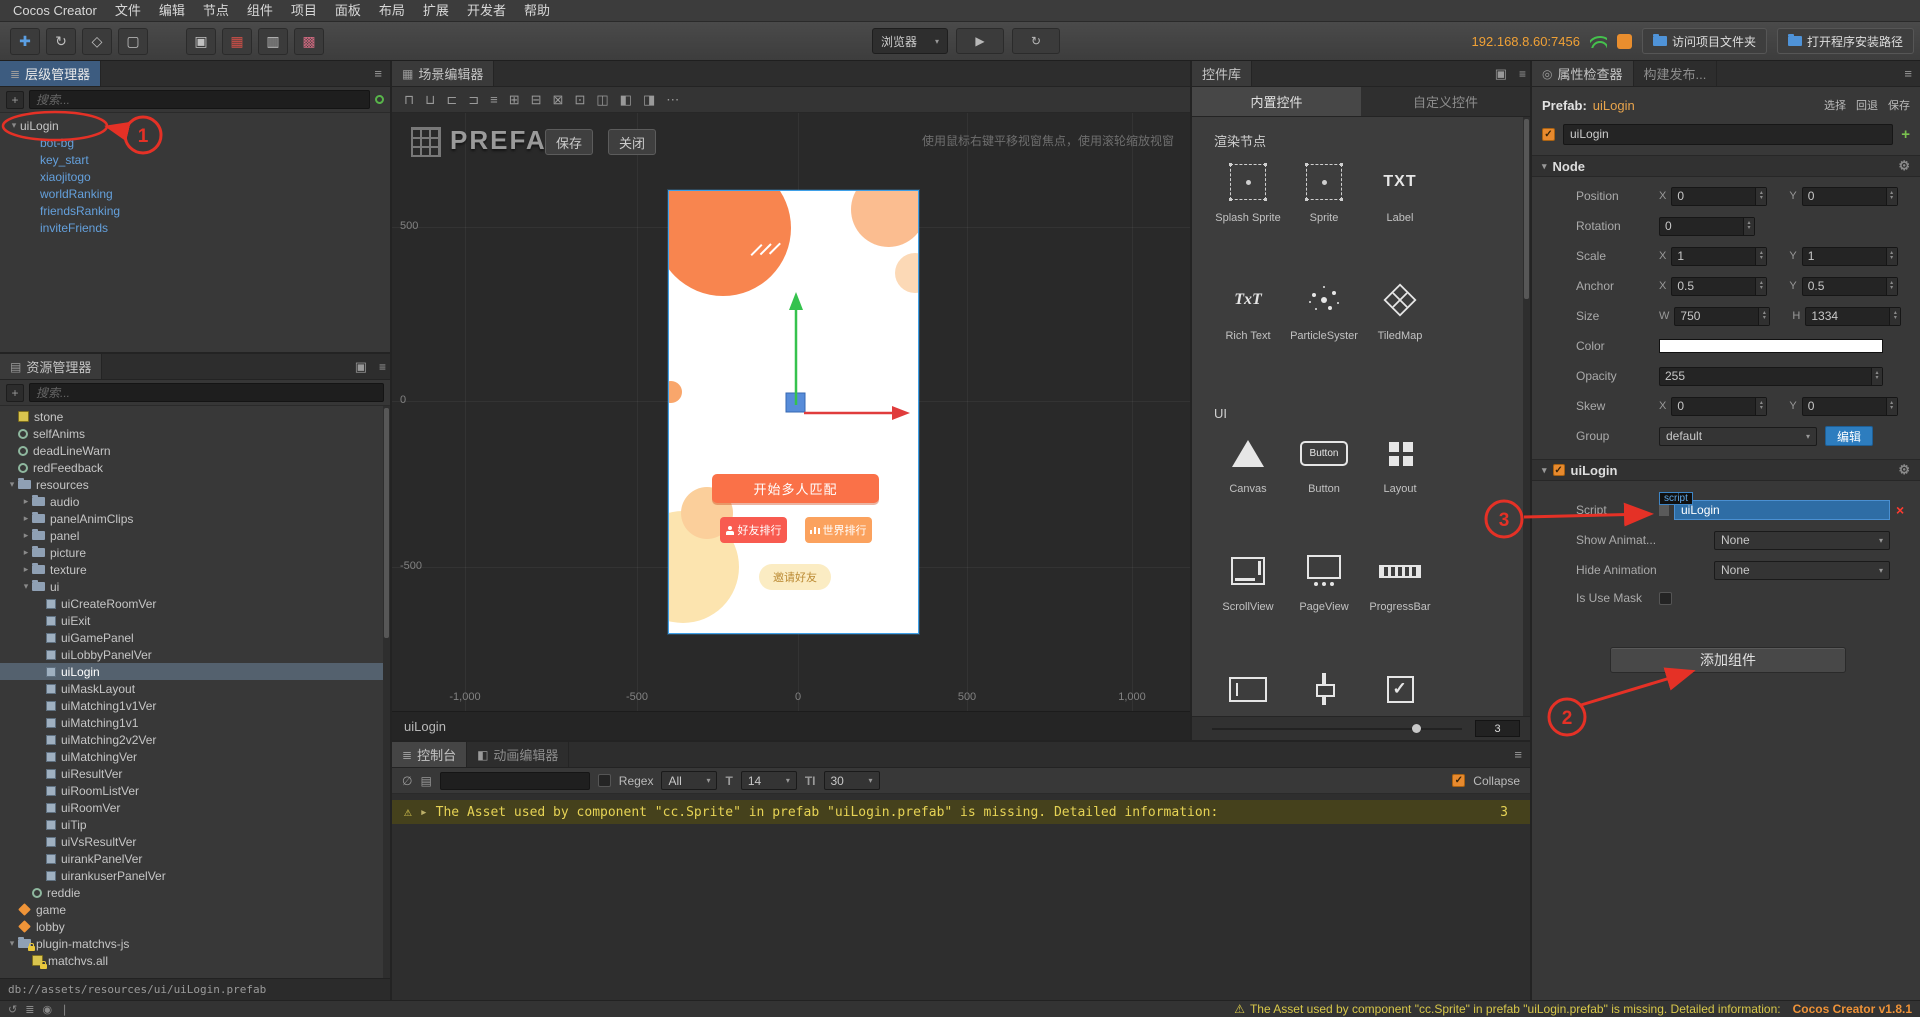  What do you see at coordinates (1248, 461) in the screenshot?
I see `widget-canvas: Canvas` at bounding box center [1248, 461].